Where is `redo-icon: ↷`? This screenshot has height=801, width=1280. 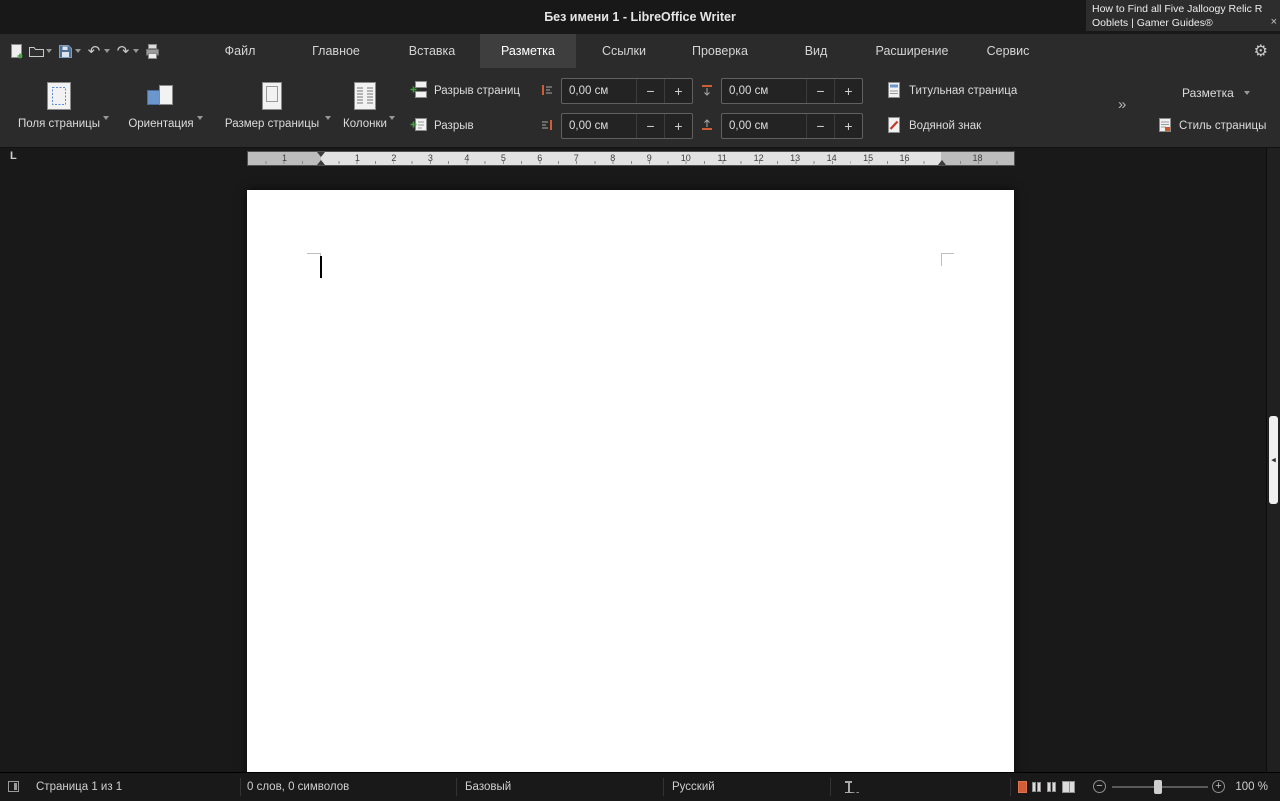 redo-icon: ↷ is located at coordinates (123, 51).